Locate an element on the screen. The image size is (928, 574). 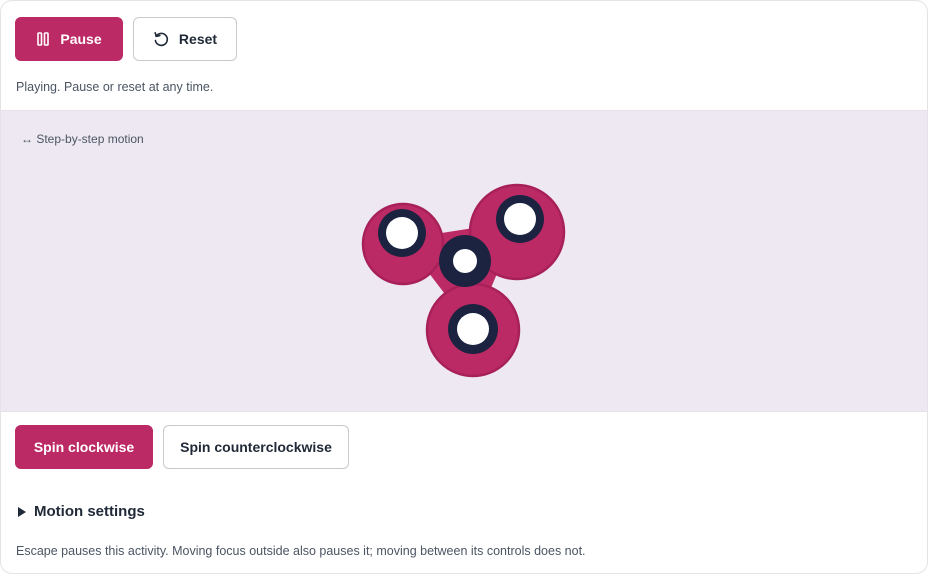
pause-icon is located at coordinates (43, 39).